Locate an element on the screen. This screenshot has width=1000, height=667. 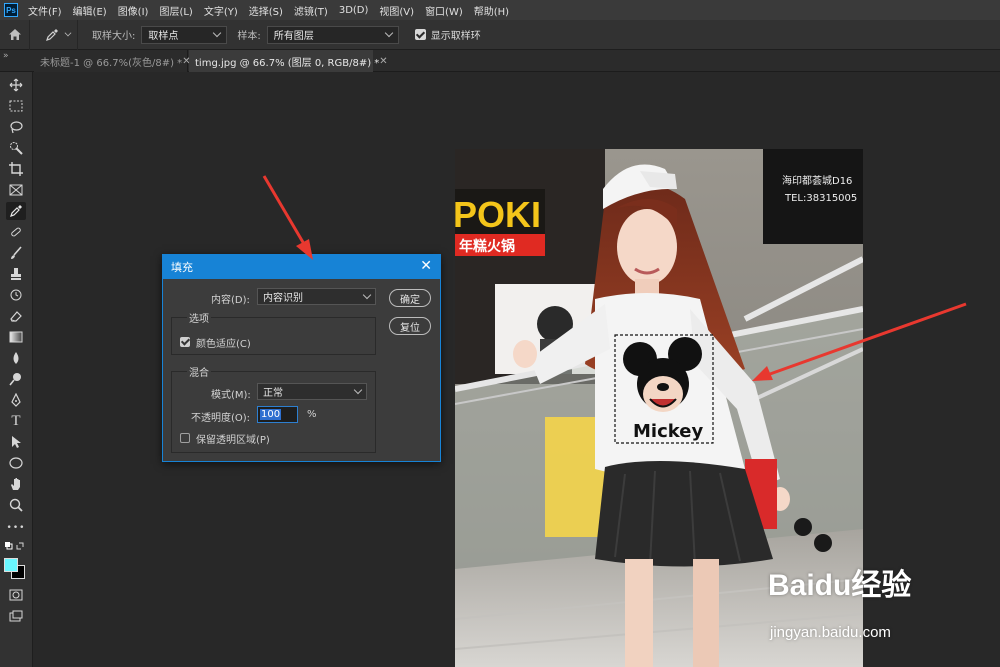
pen-icon is located at coordinates (16, 400).